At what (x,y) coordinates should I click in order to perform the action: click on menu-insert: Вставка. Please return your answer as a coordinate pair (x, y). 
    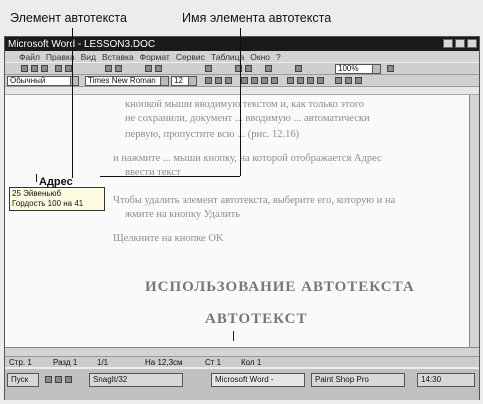
    Looking at the image, I should click on (118, 57).